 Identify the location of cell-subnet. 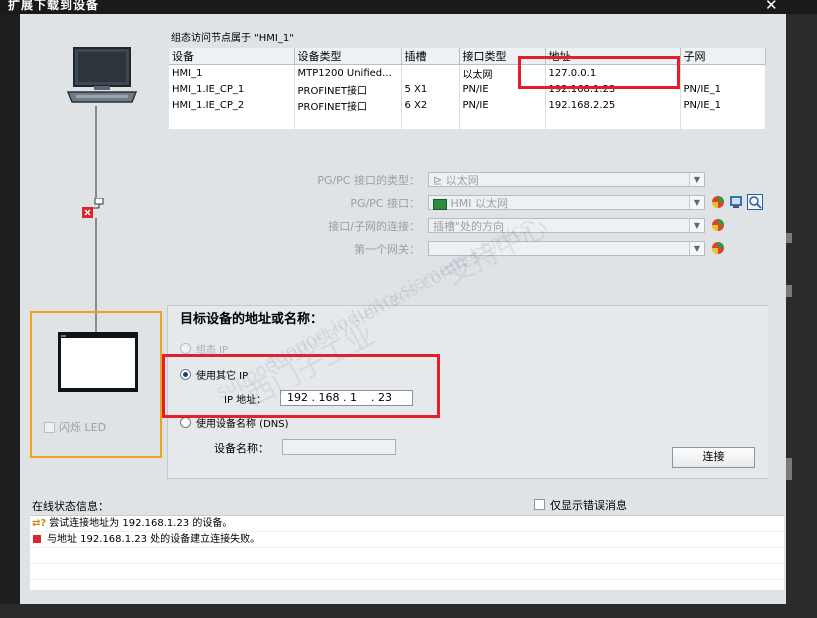
(723, 72).